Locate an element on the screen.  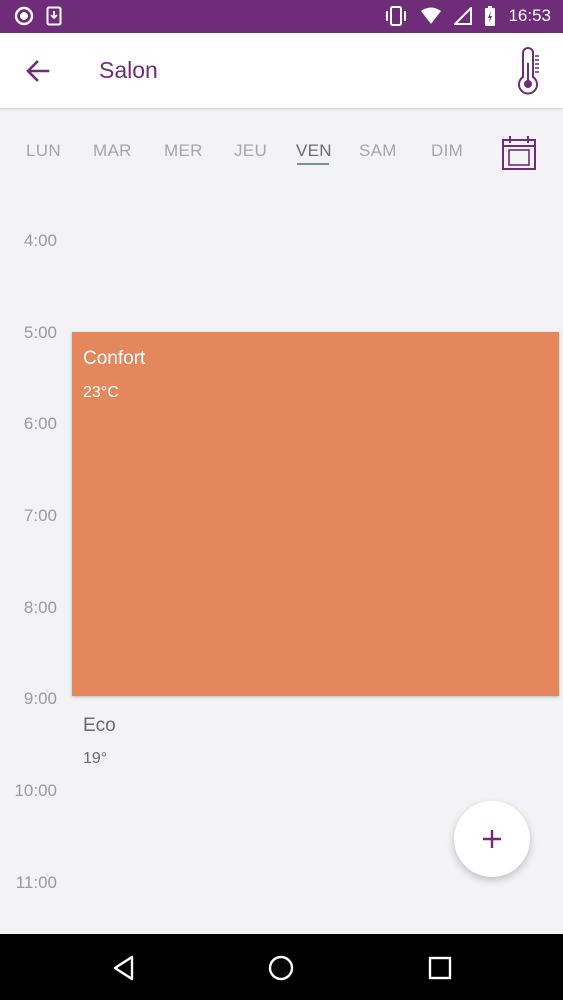
download-icon is located at coordinates (54, 16).